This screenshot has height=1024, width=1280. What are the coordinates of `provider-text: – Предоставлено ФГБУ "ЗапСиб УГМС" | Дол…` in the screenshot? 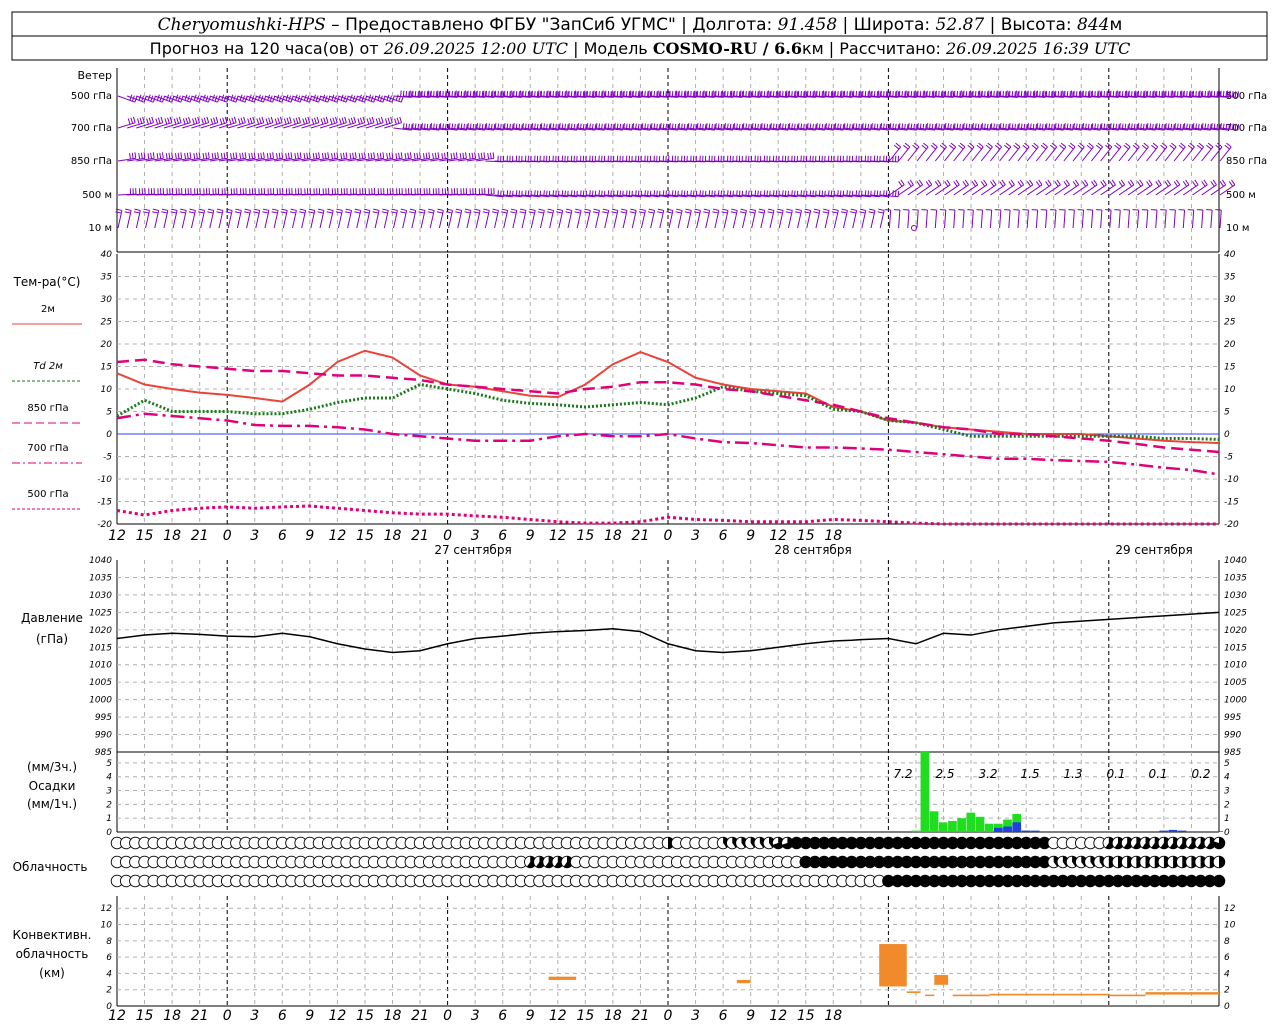 It's located at (552, 25).